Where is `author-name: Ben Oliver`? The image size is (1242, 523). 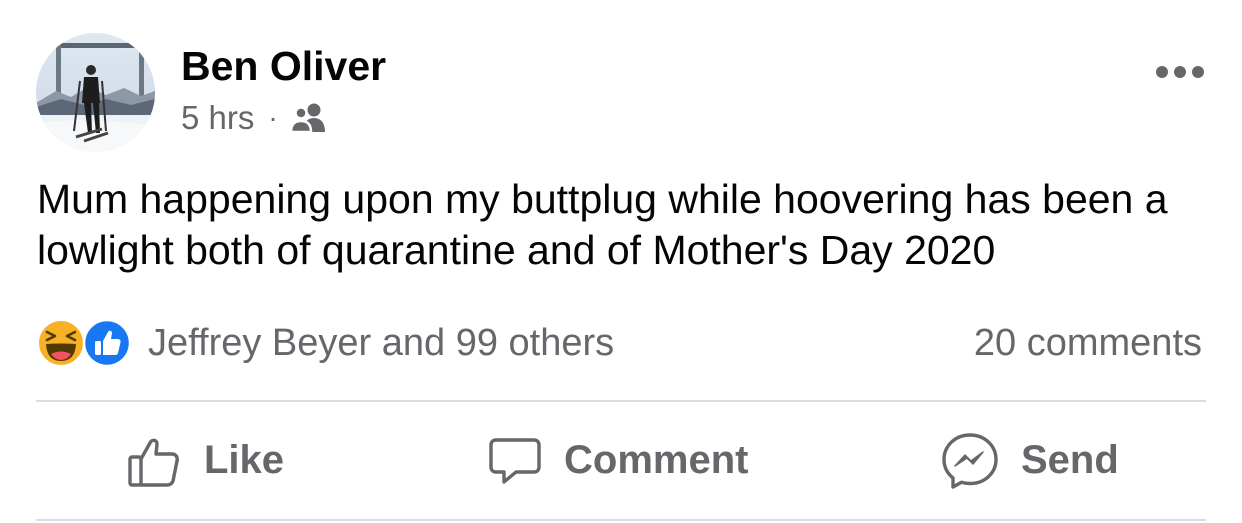 author-name: Ben Oliver is located at coordinates (283, 66).